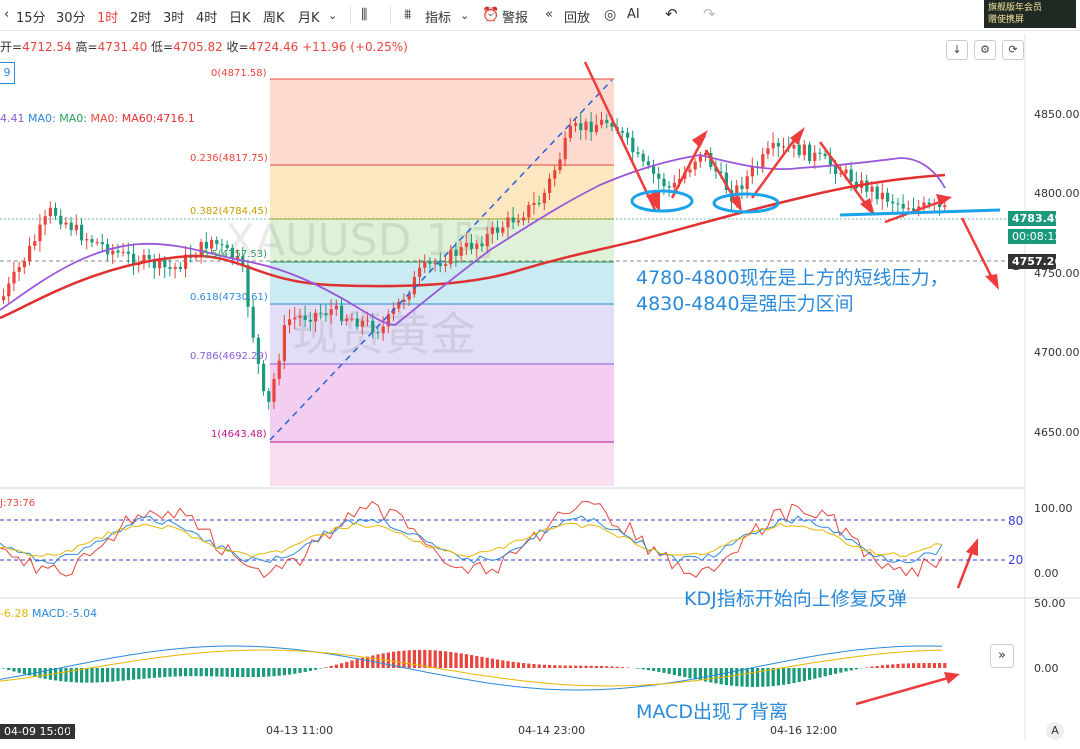 The width and height of the screenshot is (1080, 749). Describe the element at coordinates (474, 668) in the screenshot. I see `macd-histogram` at that location.